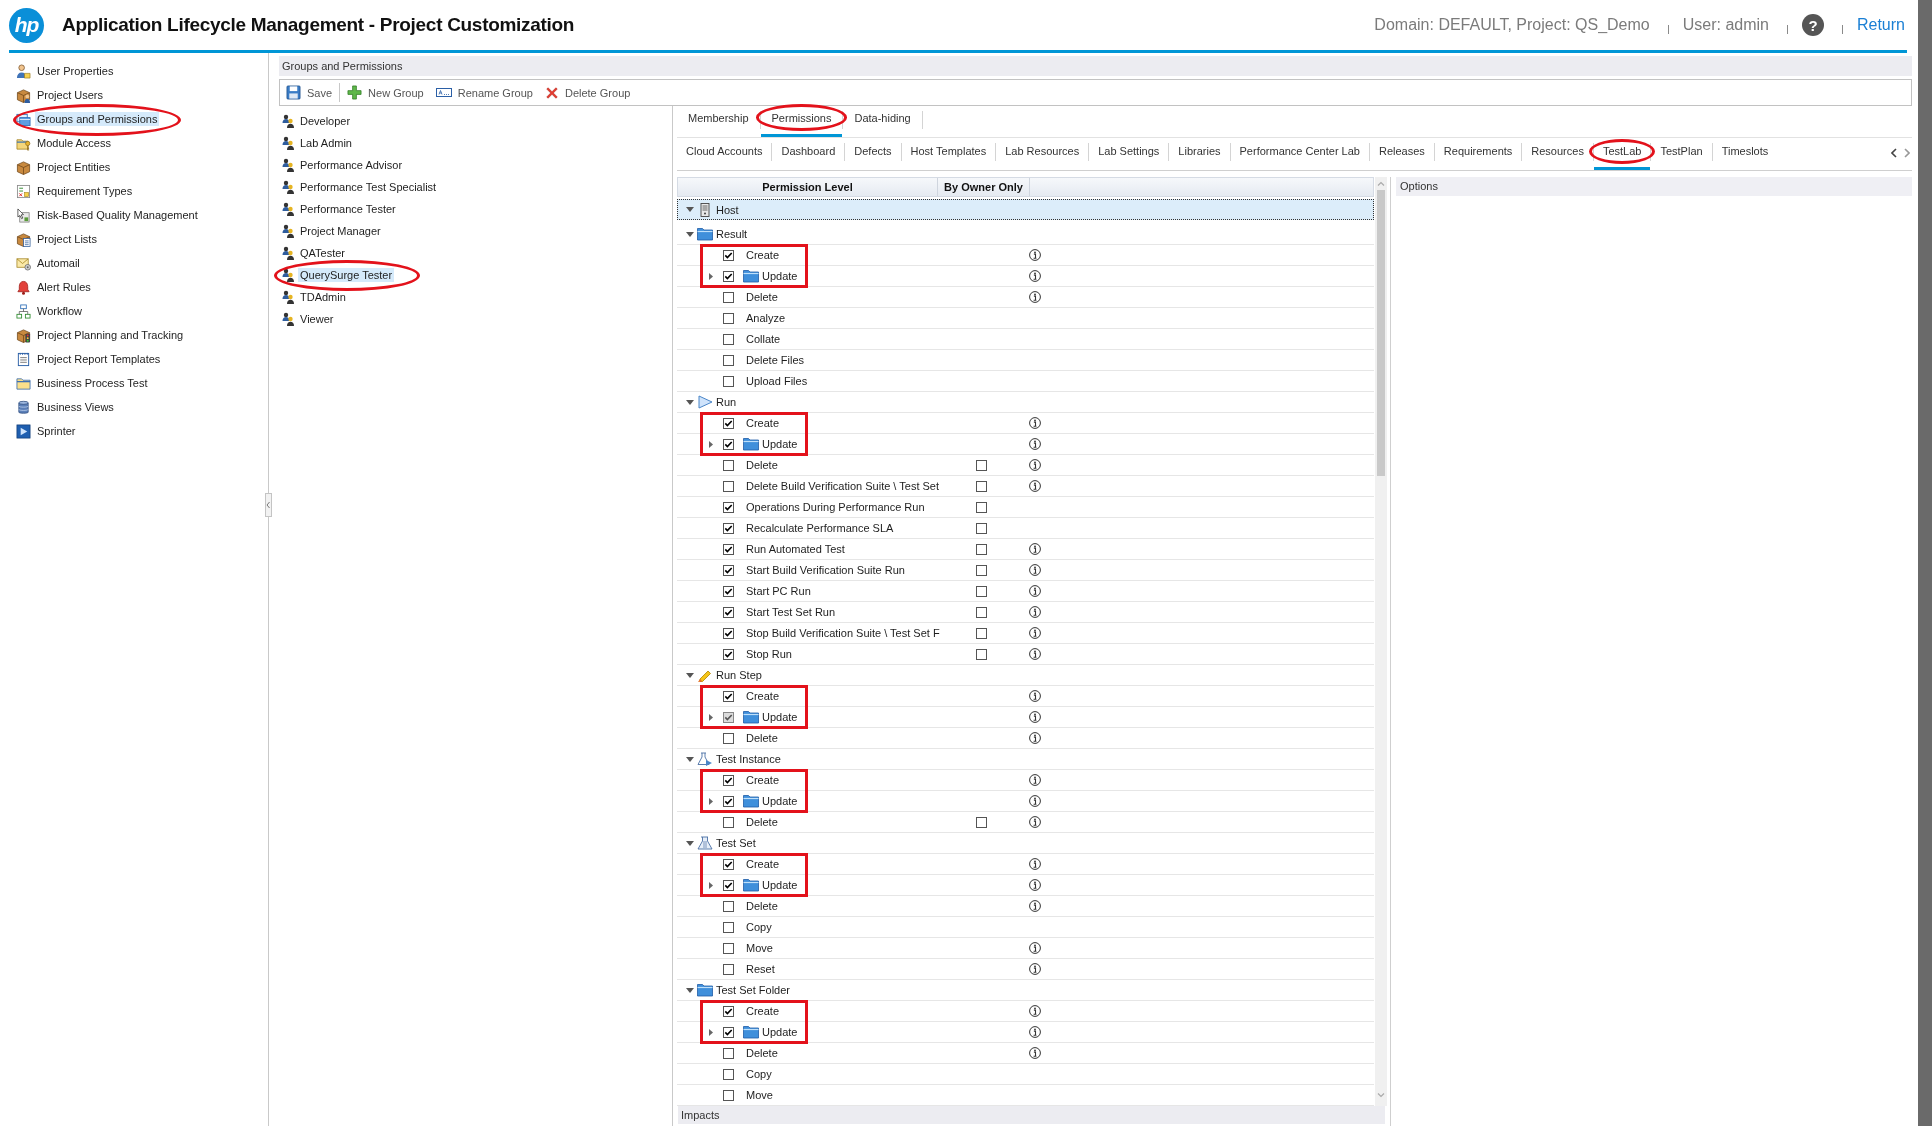 This screenshot has width=1932, height=1126. What do you see at coordinates (1381, 333) in the screenshot?
I see `scrollbar-thumb` at bounding box center [1381, 333].